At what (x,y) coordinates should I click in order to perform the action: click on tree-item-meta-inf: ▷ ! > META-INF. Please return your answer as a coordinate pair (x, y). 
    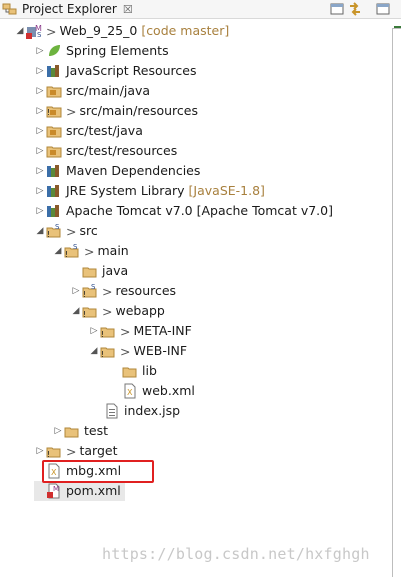
    Looking at the image, I should click on (140, 331).